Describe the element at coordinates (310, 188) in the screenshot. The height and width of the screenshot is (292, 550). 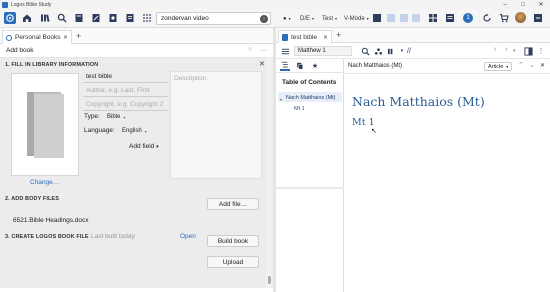
I see `toc-splitter` at that location.